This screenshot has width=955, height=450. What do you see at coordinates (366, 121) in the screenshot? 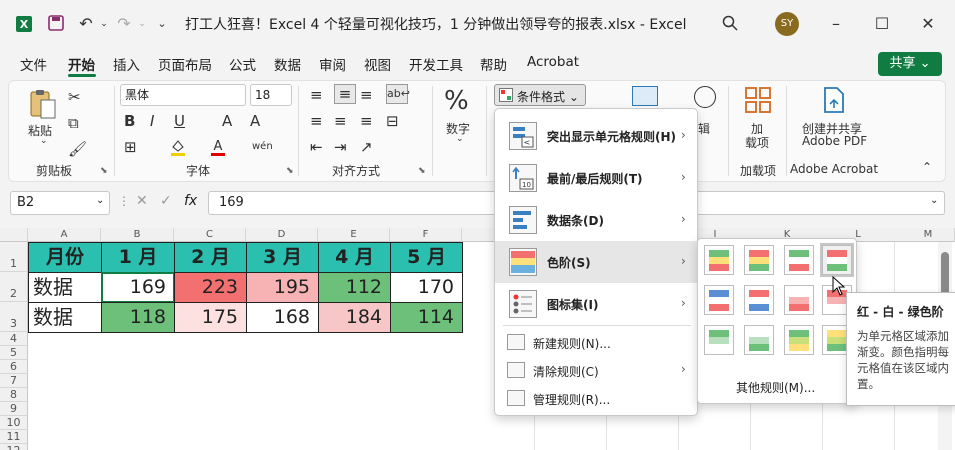
I see `align-right-icon: ≡` at bounding box center [366, 121].